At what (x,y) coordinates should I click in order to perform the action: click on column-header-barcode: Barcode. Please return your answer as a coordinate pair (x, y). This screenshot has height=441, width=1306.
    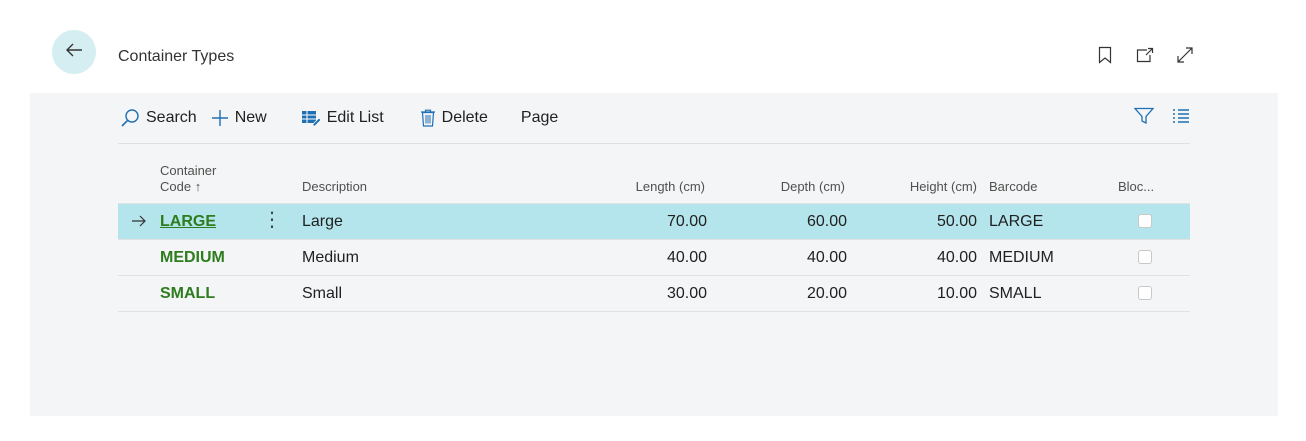
    Looking at the image, I should click on (1044, 183).